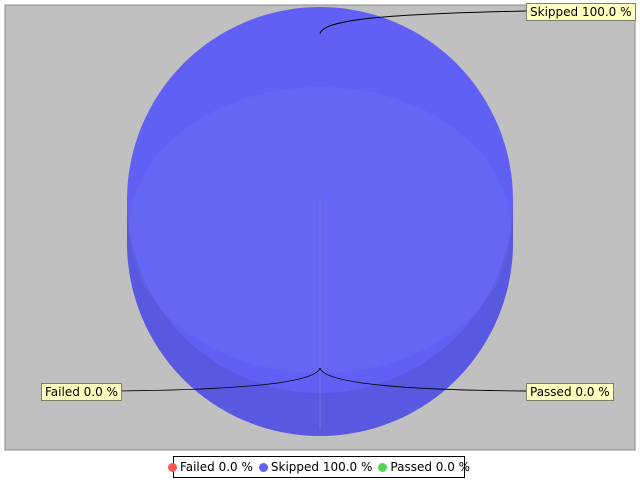 The image size is (640, 480). I want to click on callout-failed: Failed 0.0 %, so click(81, 392).